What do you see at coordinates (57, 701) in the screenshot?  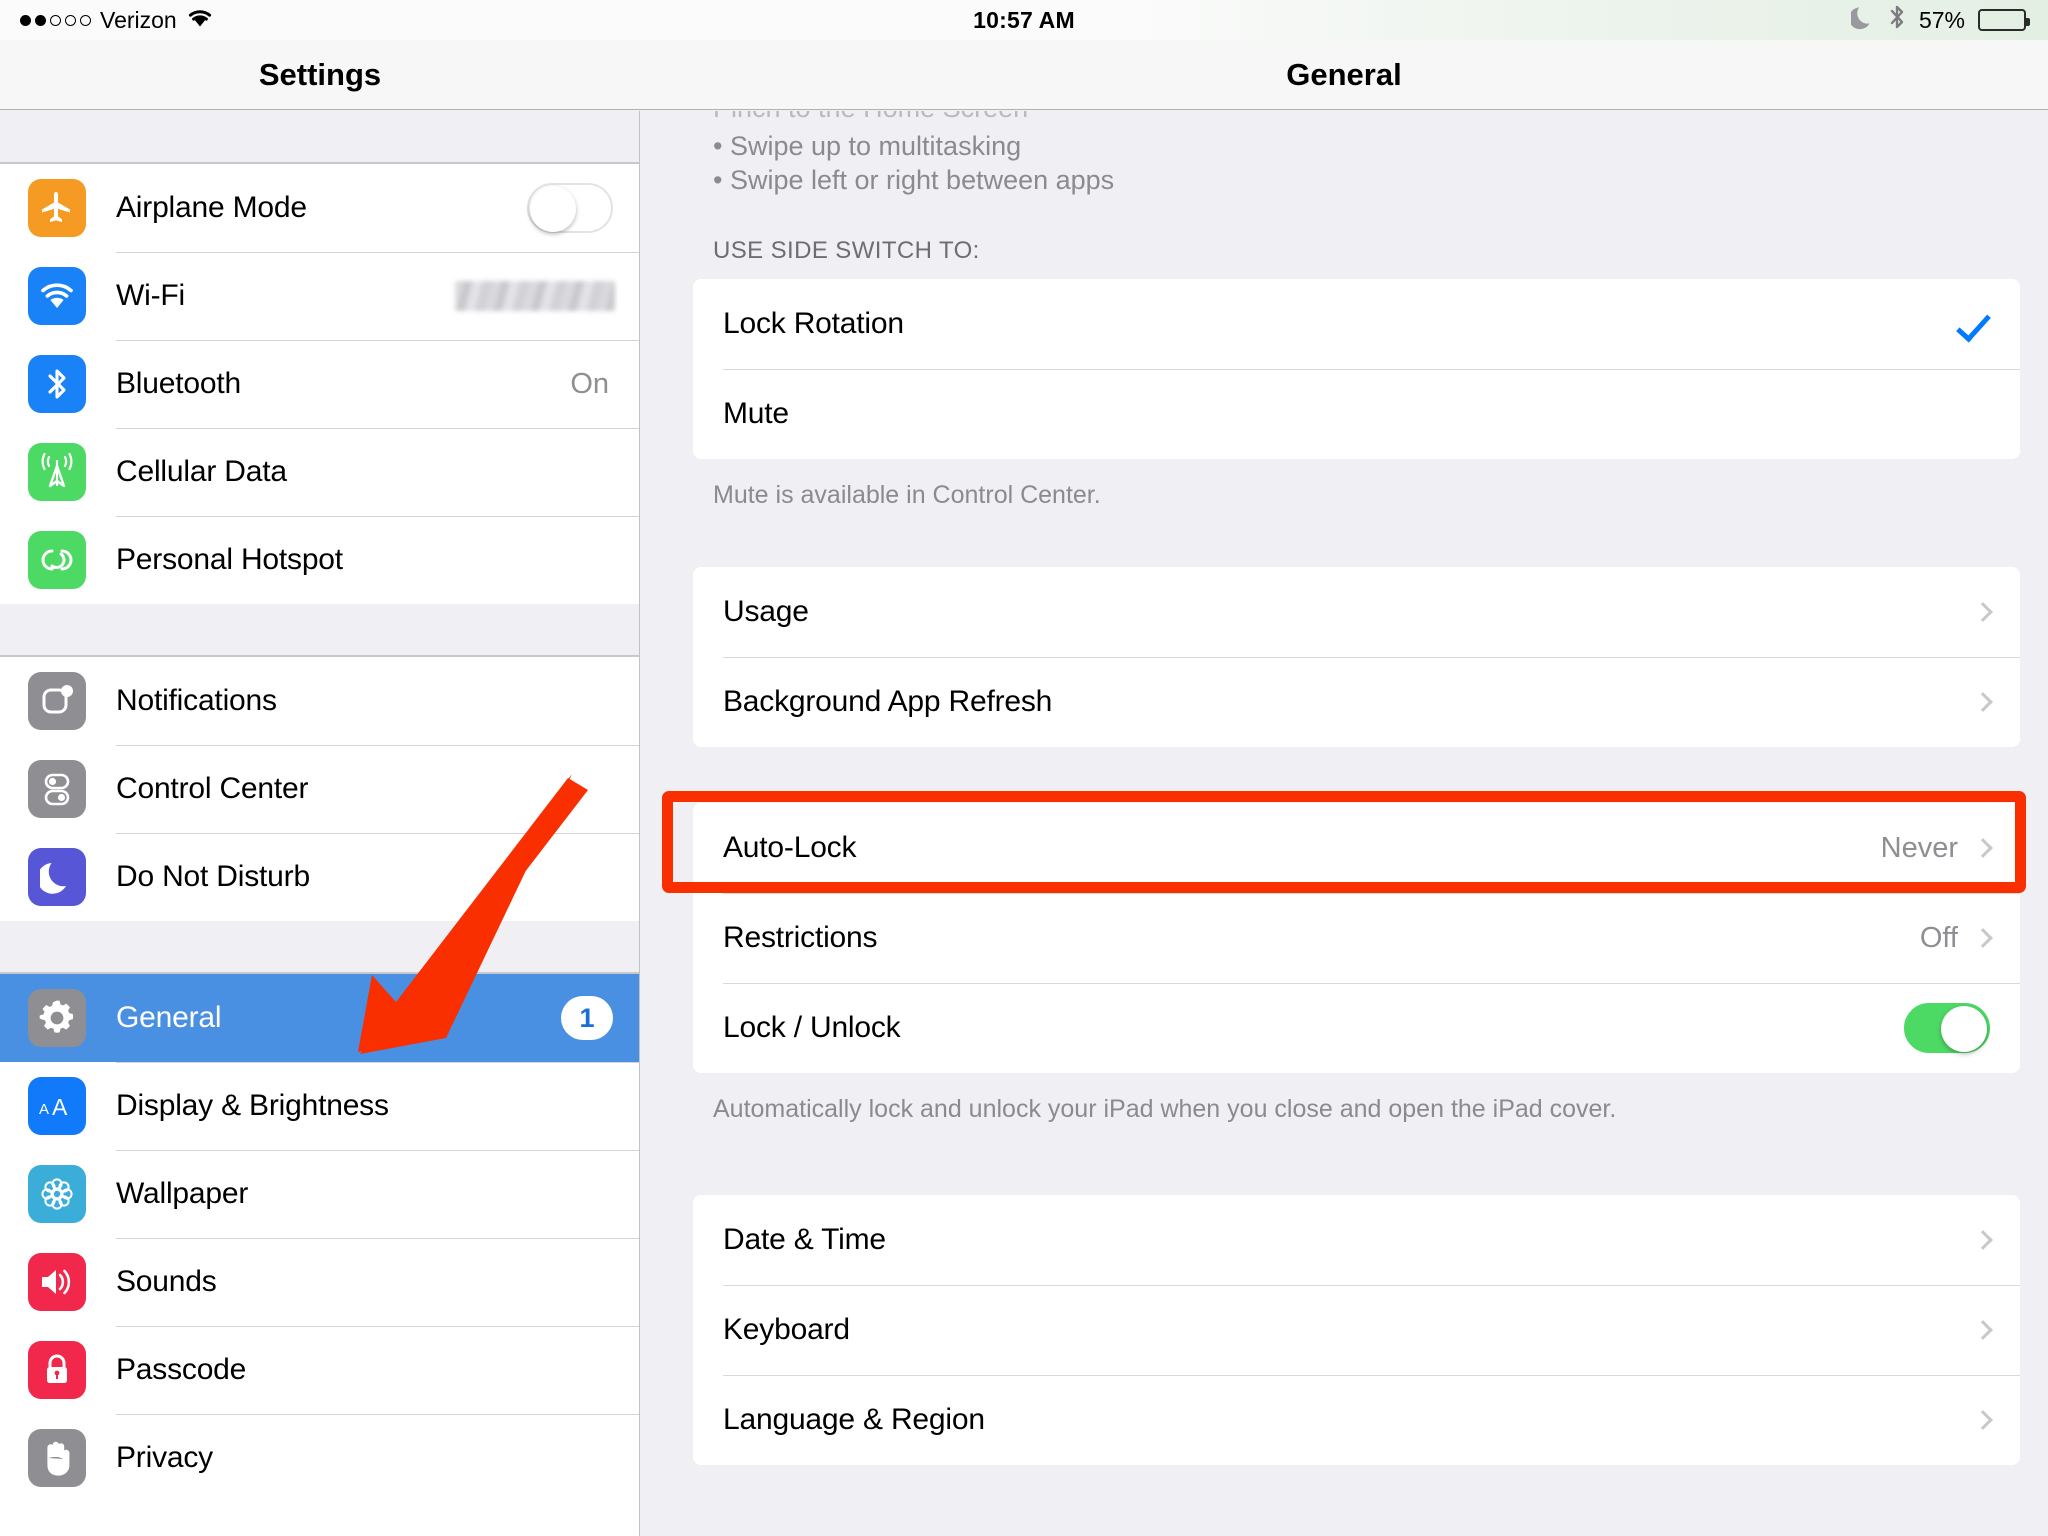 I see `notifications-icon` at bounding box center [57, 701].